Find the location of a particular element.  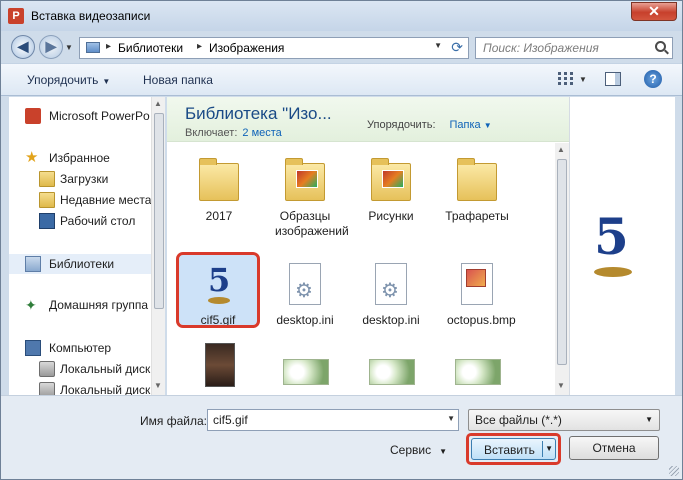

star-icon: ★ is located at coordinates (32, 157).